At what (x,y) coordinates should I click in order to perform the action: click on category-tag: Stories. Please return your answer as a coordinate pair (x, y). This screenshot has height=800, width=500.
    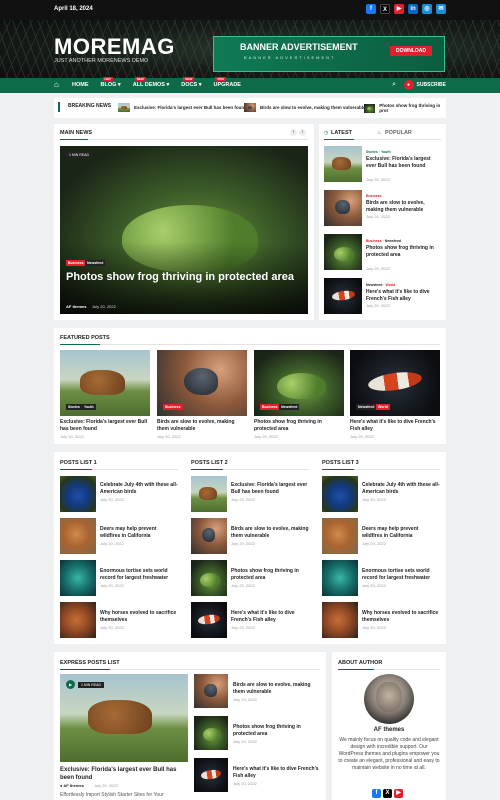
    Looking at the image, I should click on (74, 407).